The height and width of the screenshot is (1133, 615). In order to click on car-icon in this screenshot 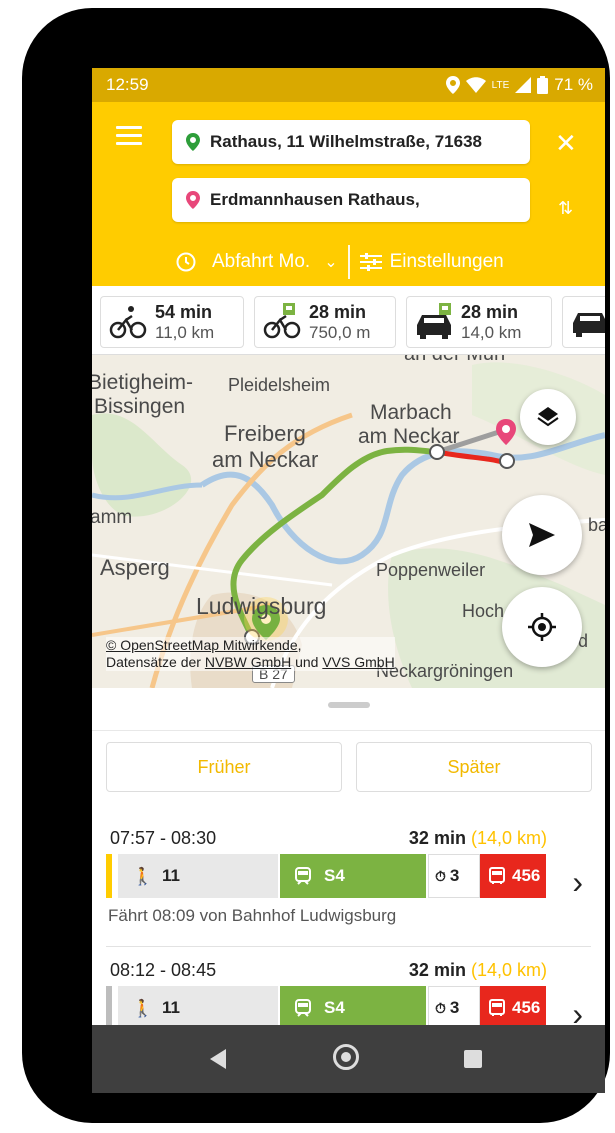, I will do `click(589, 325)`.